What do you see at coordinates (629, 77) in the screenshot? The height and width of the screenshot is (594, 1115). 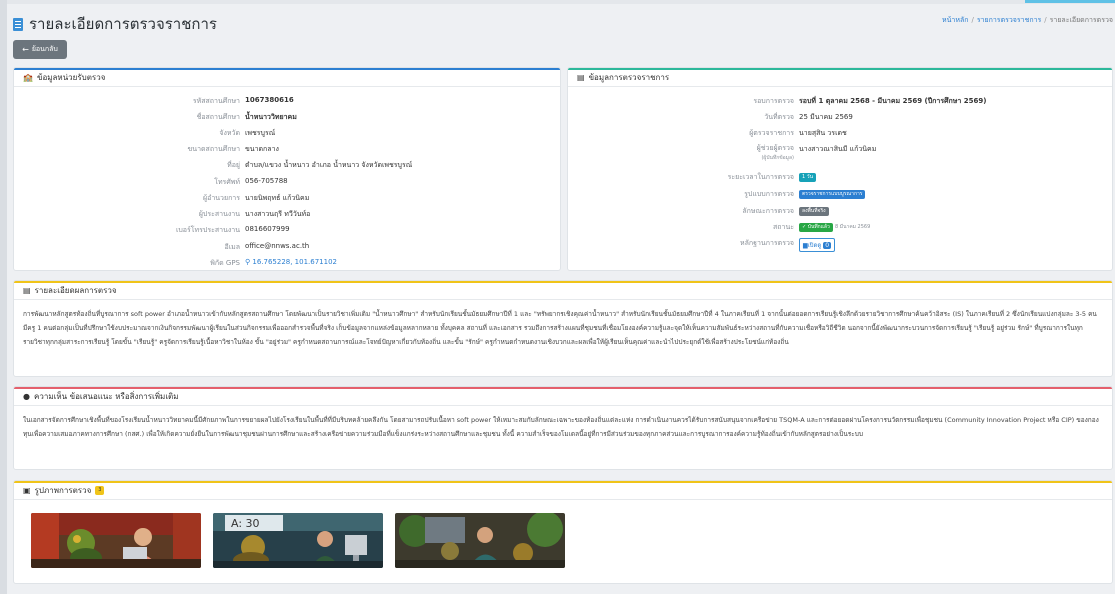 I see `inspection-card-title: ข้อมูลการตรวจราชการ` at bounding box center [629, 77].